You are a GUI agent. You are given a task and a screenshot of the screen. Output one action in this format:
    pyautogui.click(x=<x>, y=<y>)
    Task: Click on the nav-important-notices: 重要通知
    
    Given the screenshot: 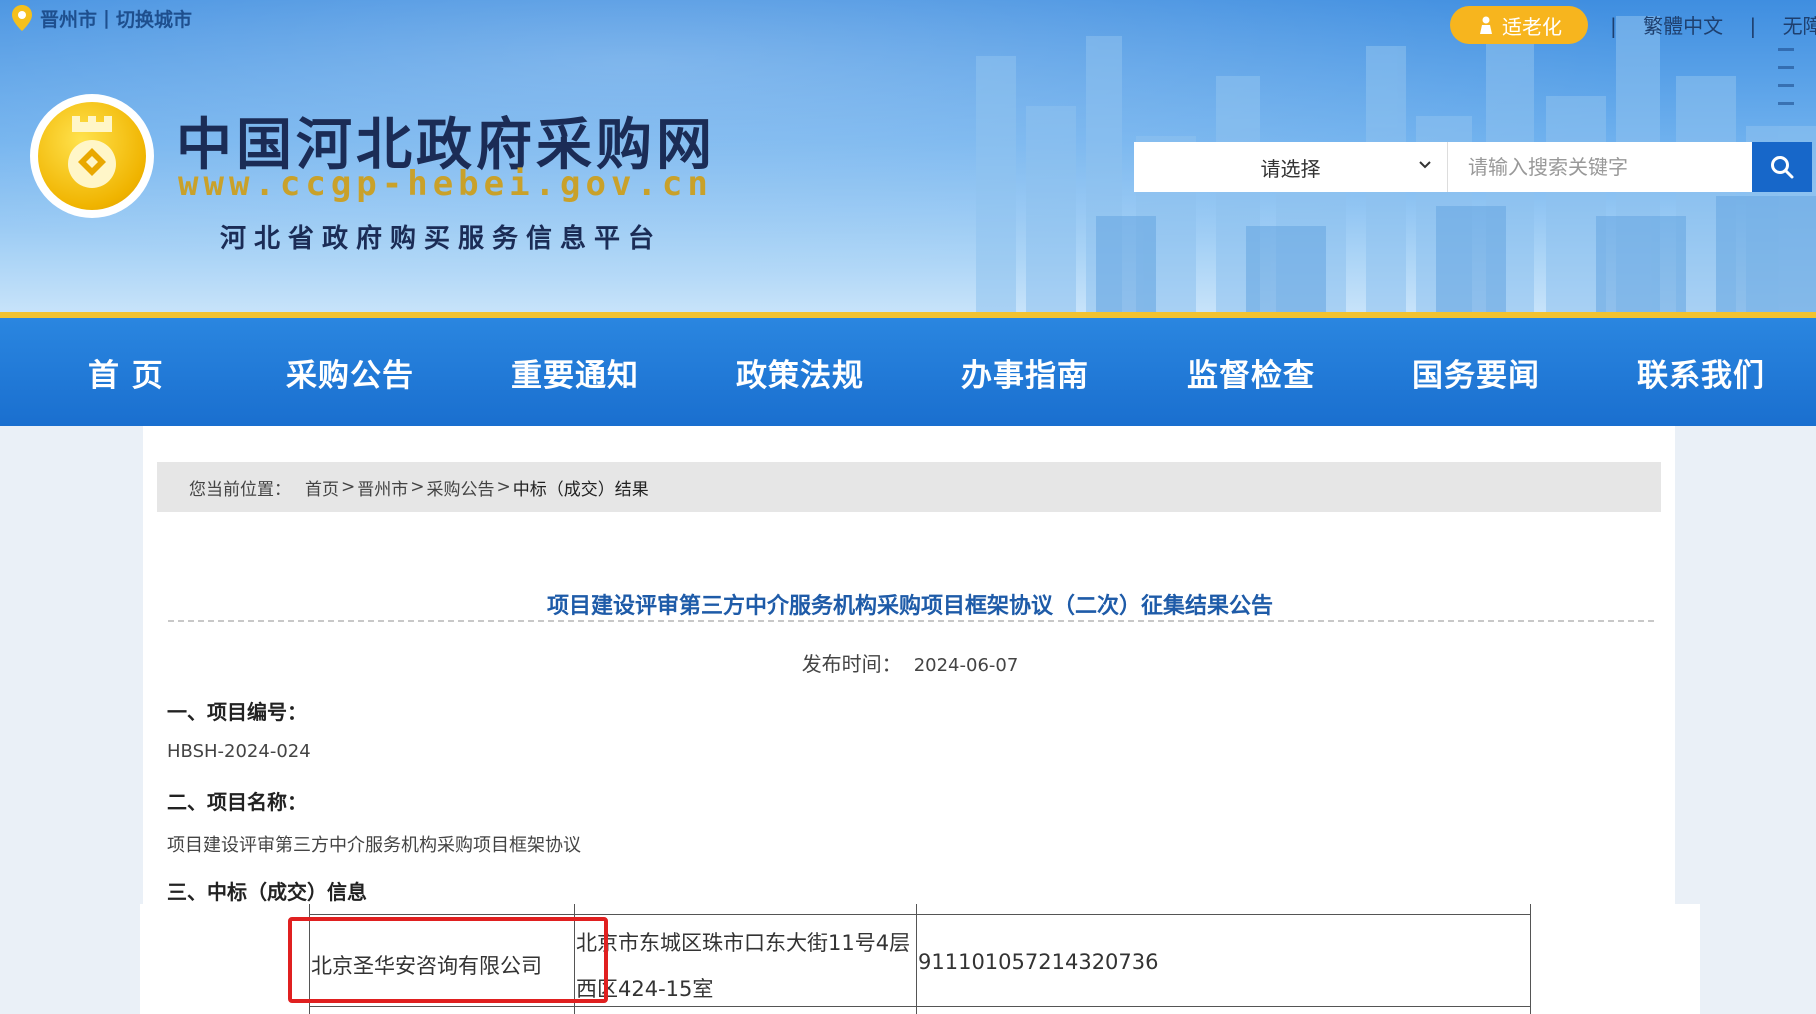 What is the action you would take?
    pyautogui.click(x=575, y=372)
    